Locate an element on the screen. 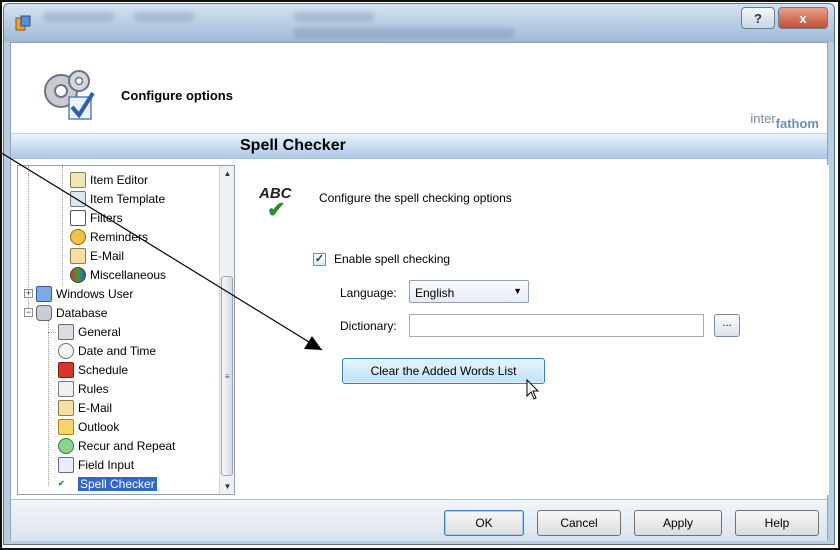  field-input-icon is located at coordinates (66, 464).